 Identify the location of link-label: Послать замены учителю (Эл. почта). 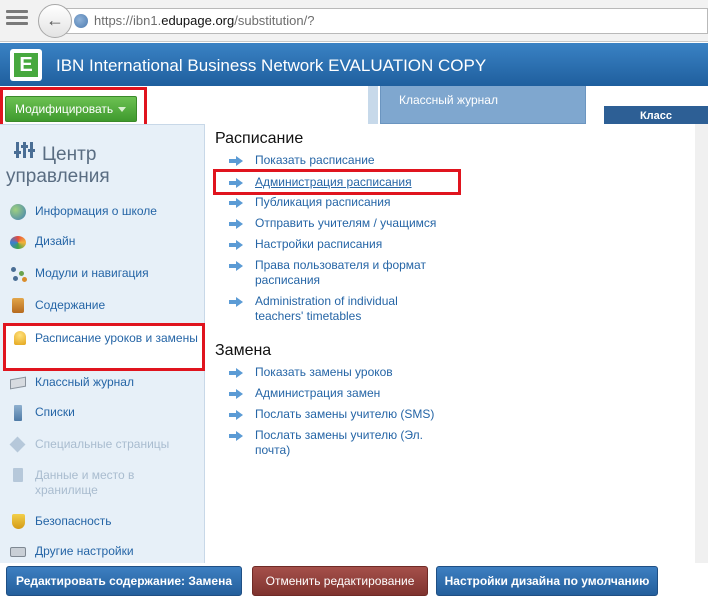
(339, 442).